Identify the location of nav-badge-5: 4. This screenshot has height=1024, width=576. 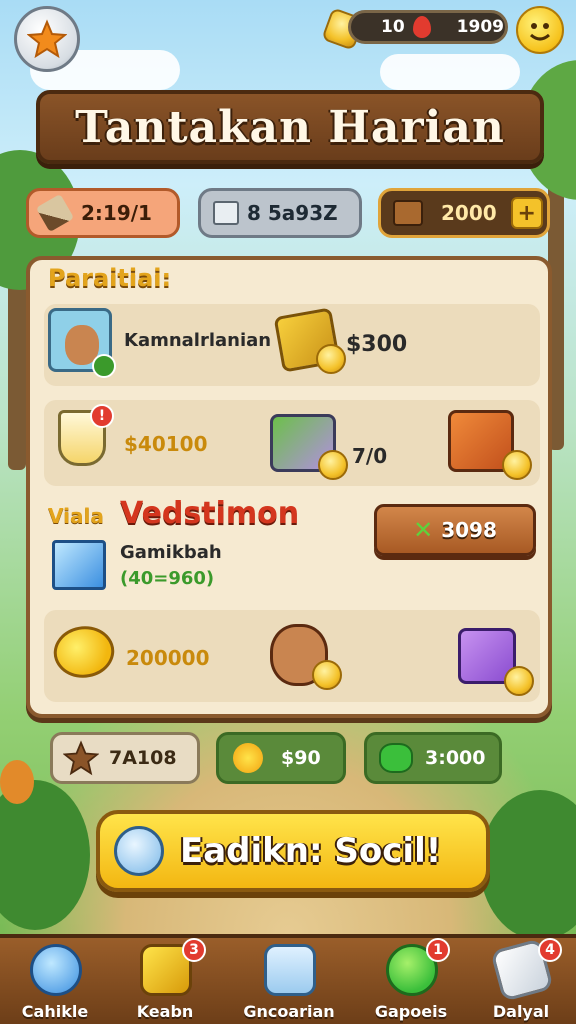
(550, 950).